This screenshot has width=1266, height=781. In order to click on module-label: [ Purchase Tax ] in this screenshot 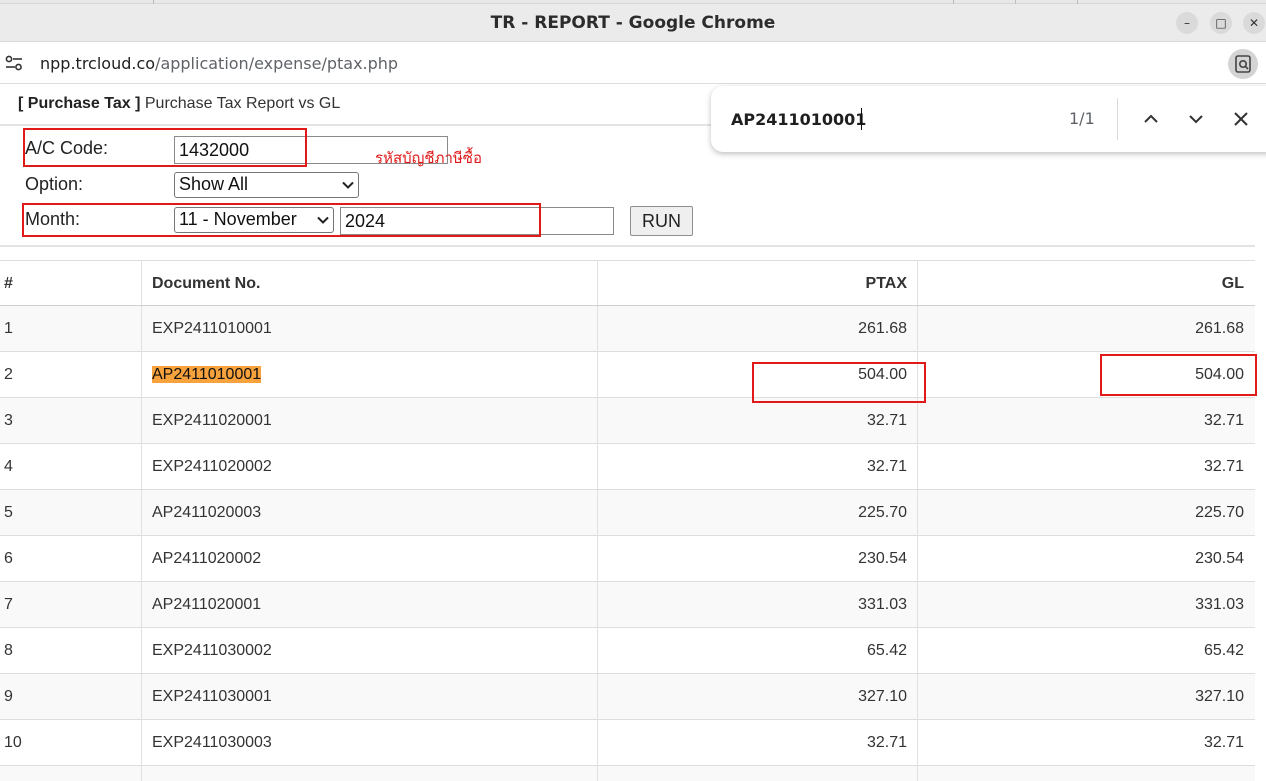, I will do `click(79, 103)`.